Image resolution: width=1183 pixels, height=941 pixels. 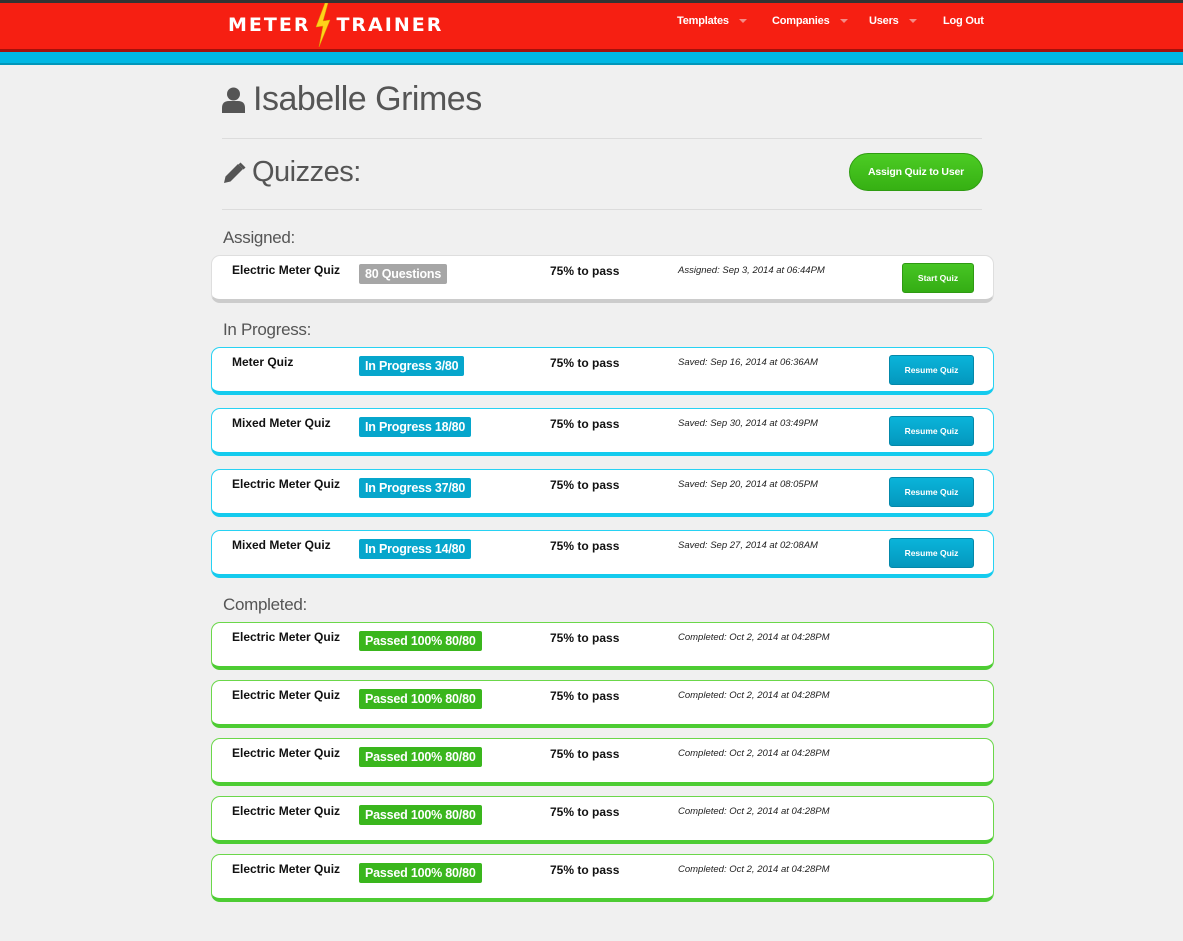 I want to click on page-title: Isabelle Grimes, so click(x=352, y=99).